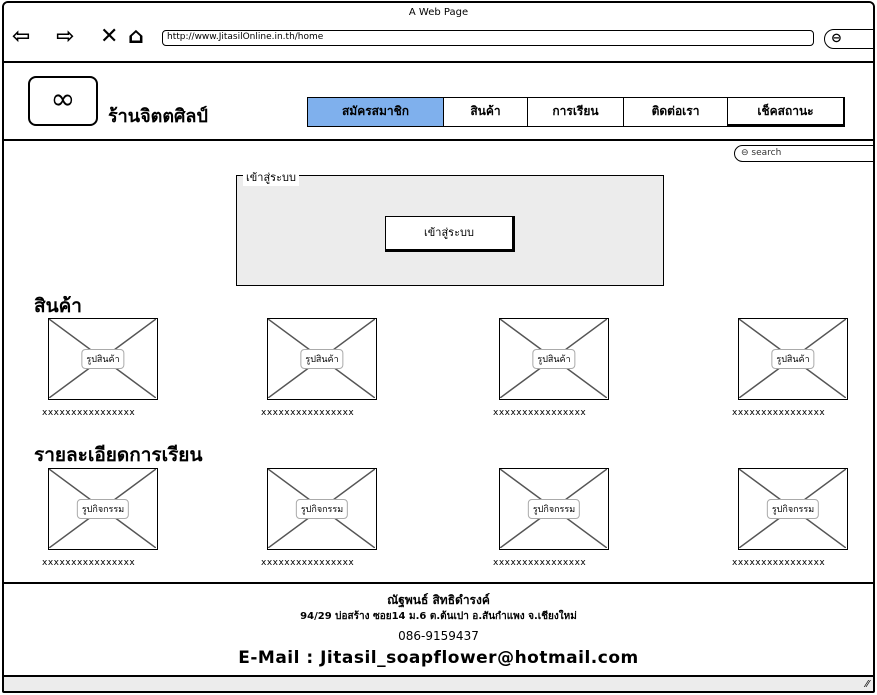 This screenshot has height=695, width=877. Describe the element at coordinates (21, 37) in the screenshot. I see `back-arrow-icon: ⇦` at that location.